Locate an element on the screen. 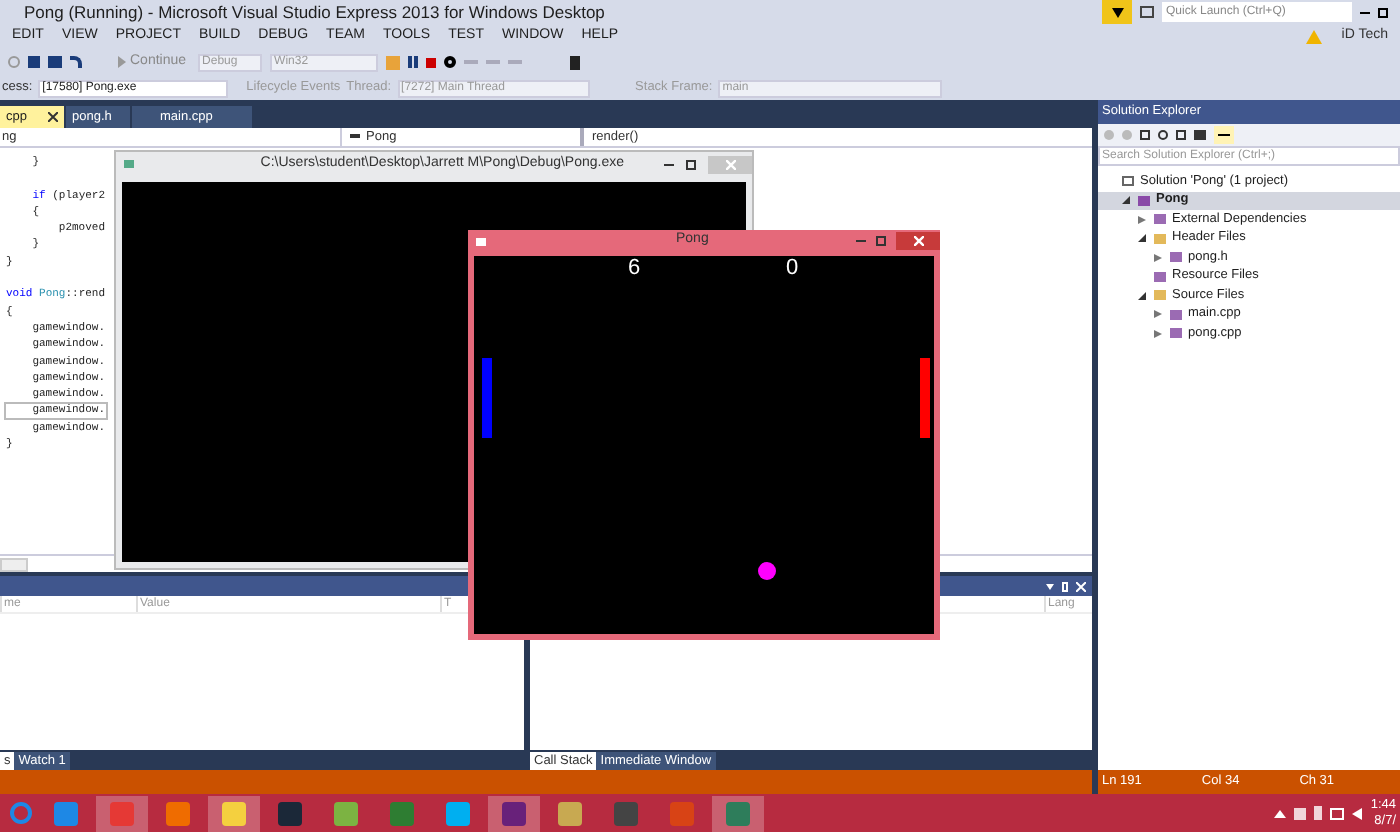 The height and width of the screenshot is (832, 1400). speaker-icon is located at coordinates (1357, 813).